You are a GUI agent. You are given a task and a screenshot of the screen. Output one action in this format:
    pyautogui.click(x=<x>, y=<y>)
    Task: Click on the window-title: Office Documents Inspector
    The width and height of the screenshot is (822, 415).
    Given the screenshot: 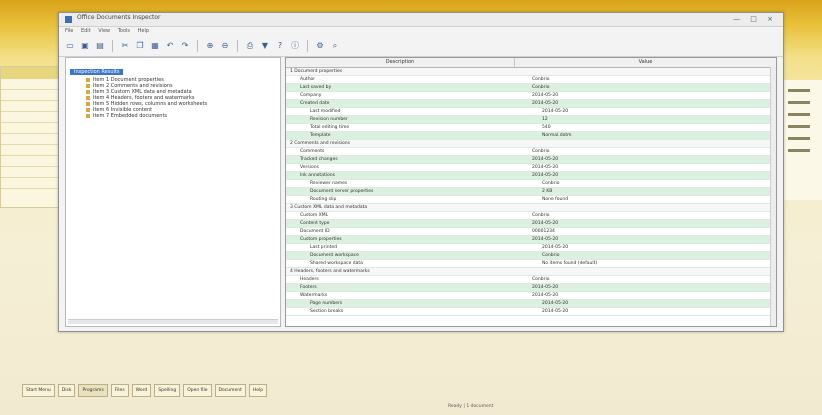 What is the action you would take?
    pyautogui.click(x=119, y=17)
    